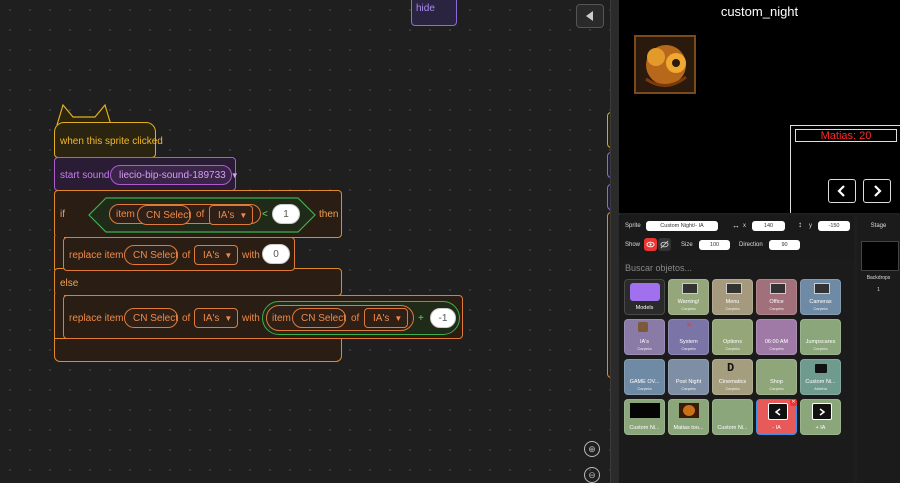 This screenshot has width=900, height=483. What do you see at coordinates (682, 226) in the screenshot?
I see `sprite-name-input: Custom Night/- IA` at bounding box center [682, 226].